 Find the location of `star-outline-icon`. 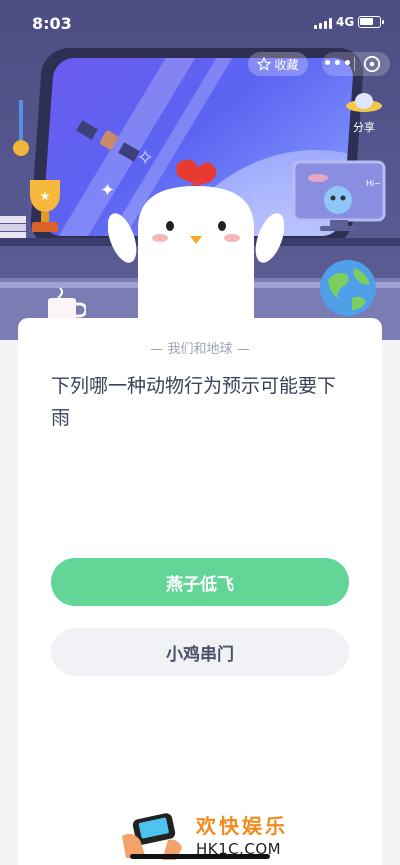

star-outline-icon is located at coordinates (264, 64).